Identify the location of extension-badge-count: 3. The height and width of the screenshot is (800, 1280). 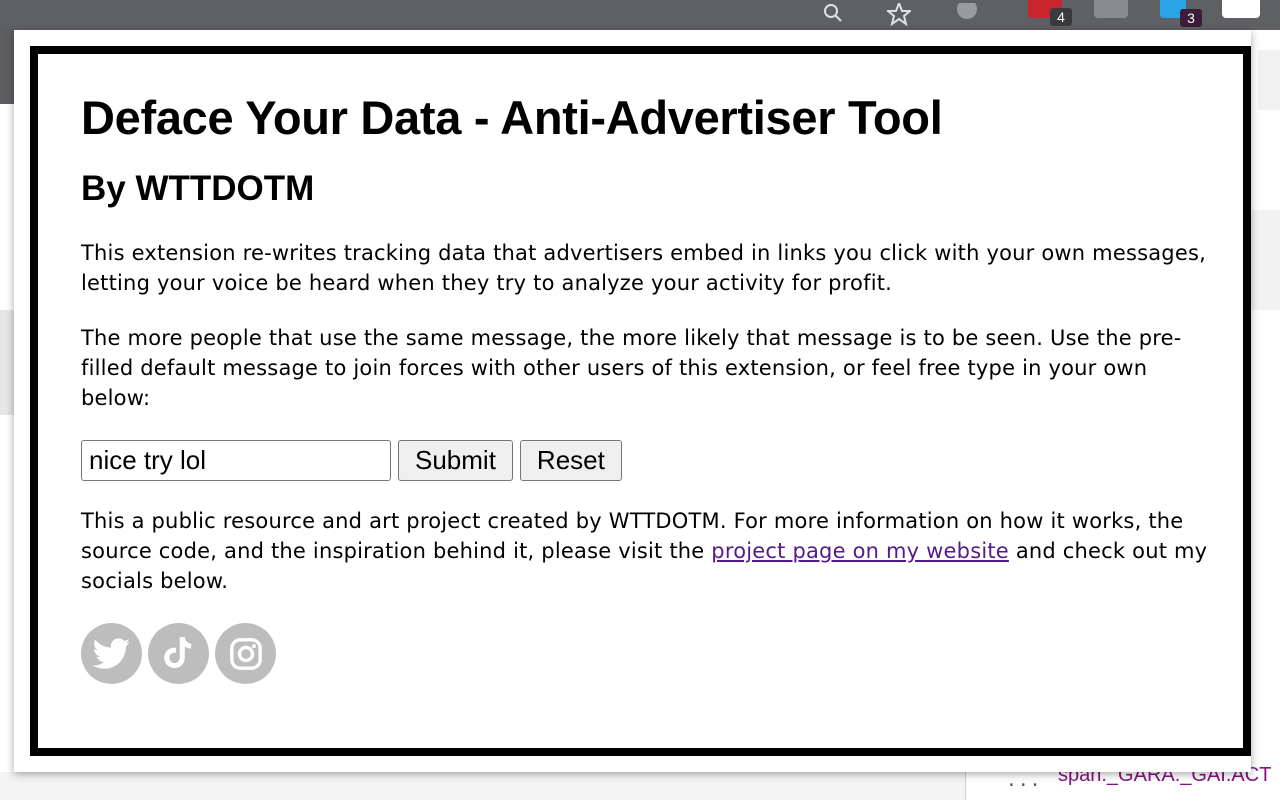
(1191, 18).